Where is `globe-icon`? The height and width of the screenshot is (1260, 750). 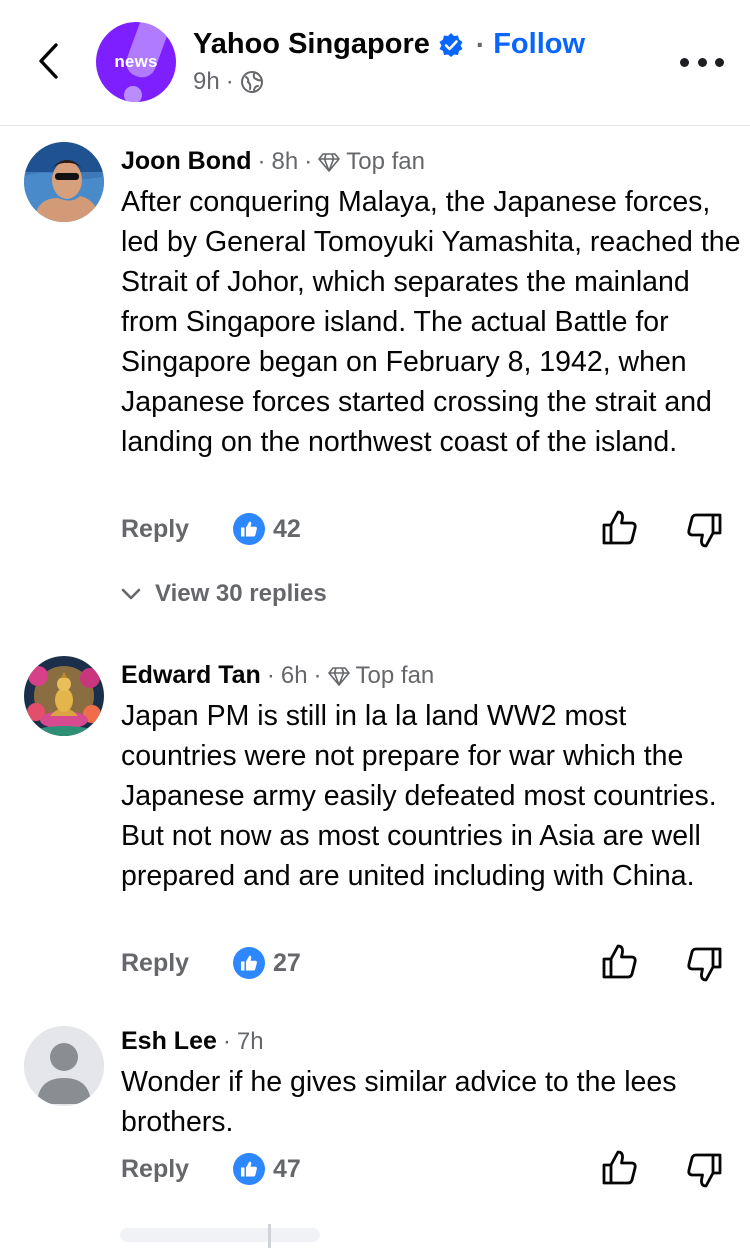 globe-icon is located at coordinates (251, 82).